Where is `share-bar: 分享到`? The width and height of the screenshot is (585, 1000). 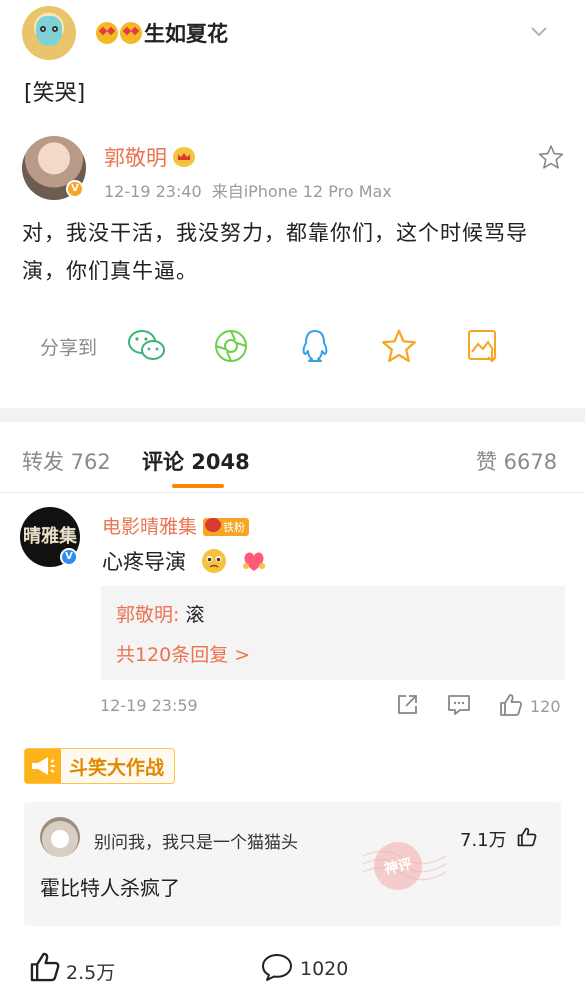
share-bar: 分享到 is located at coordinates (293, 346).